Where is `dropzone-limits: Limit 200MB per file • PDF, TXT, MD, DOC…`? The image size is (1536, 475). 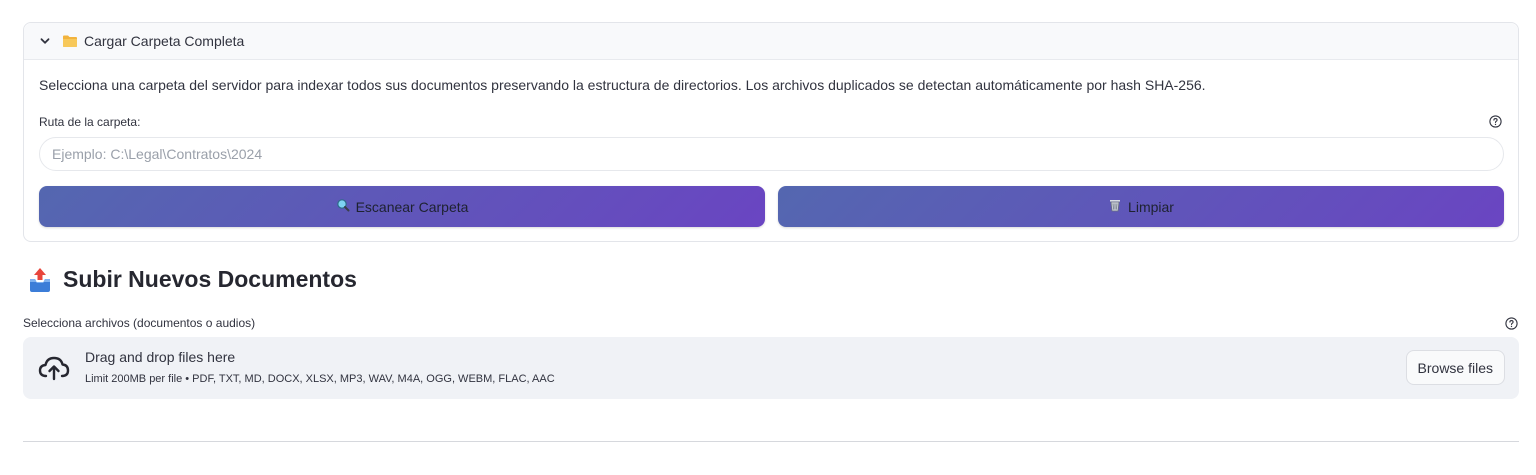 dropzone-limits: Limit 200MB per file • PDF, TXT, MD, DOC… is located at coordinates (320, 379).